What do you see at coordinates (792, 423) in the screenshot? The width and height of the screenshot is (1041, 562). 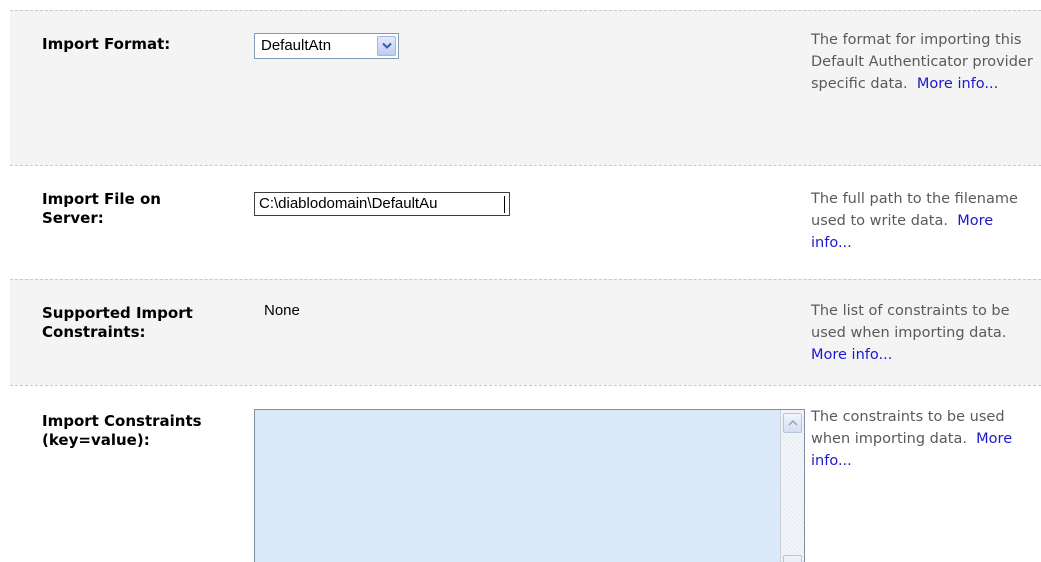 I see `scroll-up-icon` at bounding box center [792, 423].